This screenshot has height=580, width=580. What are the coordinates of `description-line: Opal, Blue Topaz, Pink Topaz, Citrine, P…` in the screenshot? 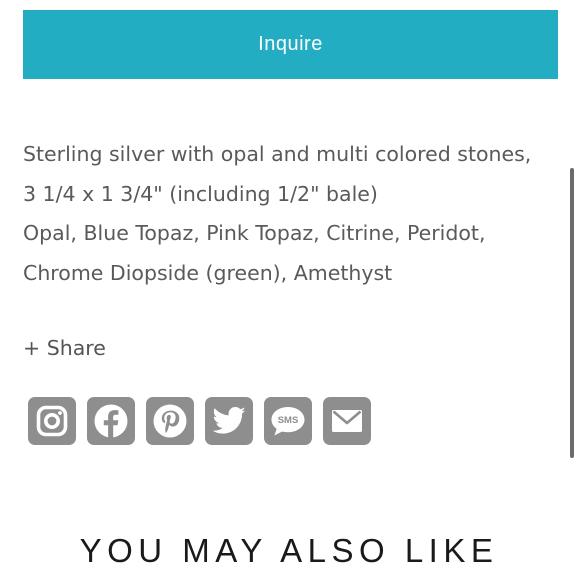 It's located at (254, 233).